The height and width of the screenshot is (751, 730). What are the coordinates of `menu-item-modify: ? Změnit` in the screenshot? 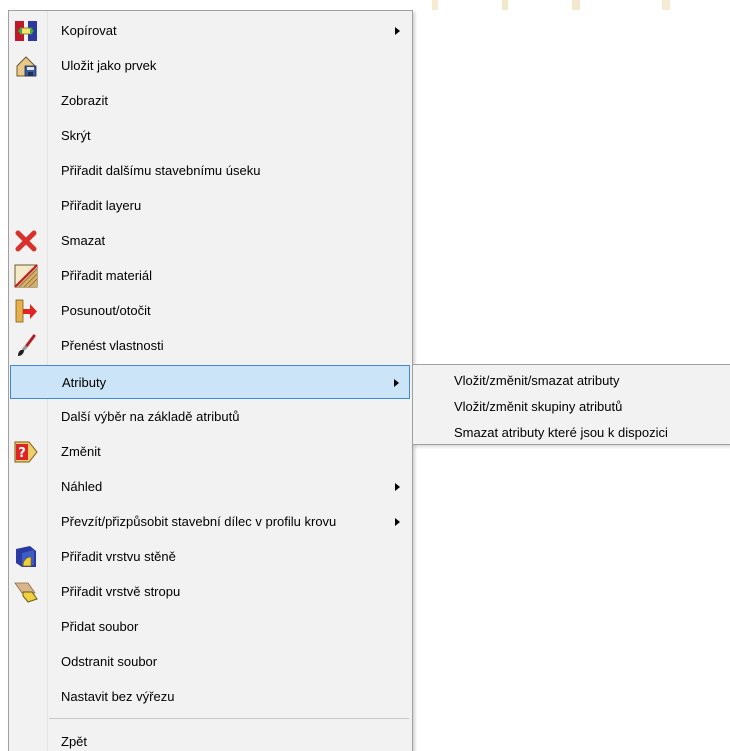 It's located at (210, 451).